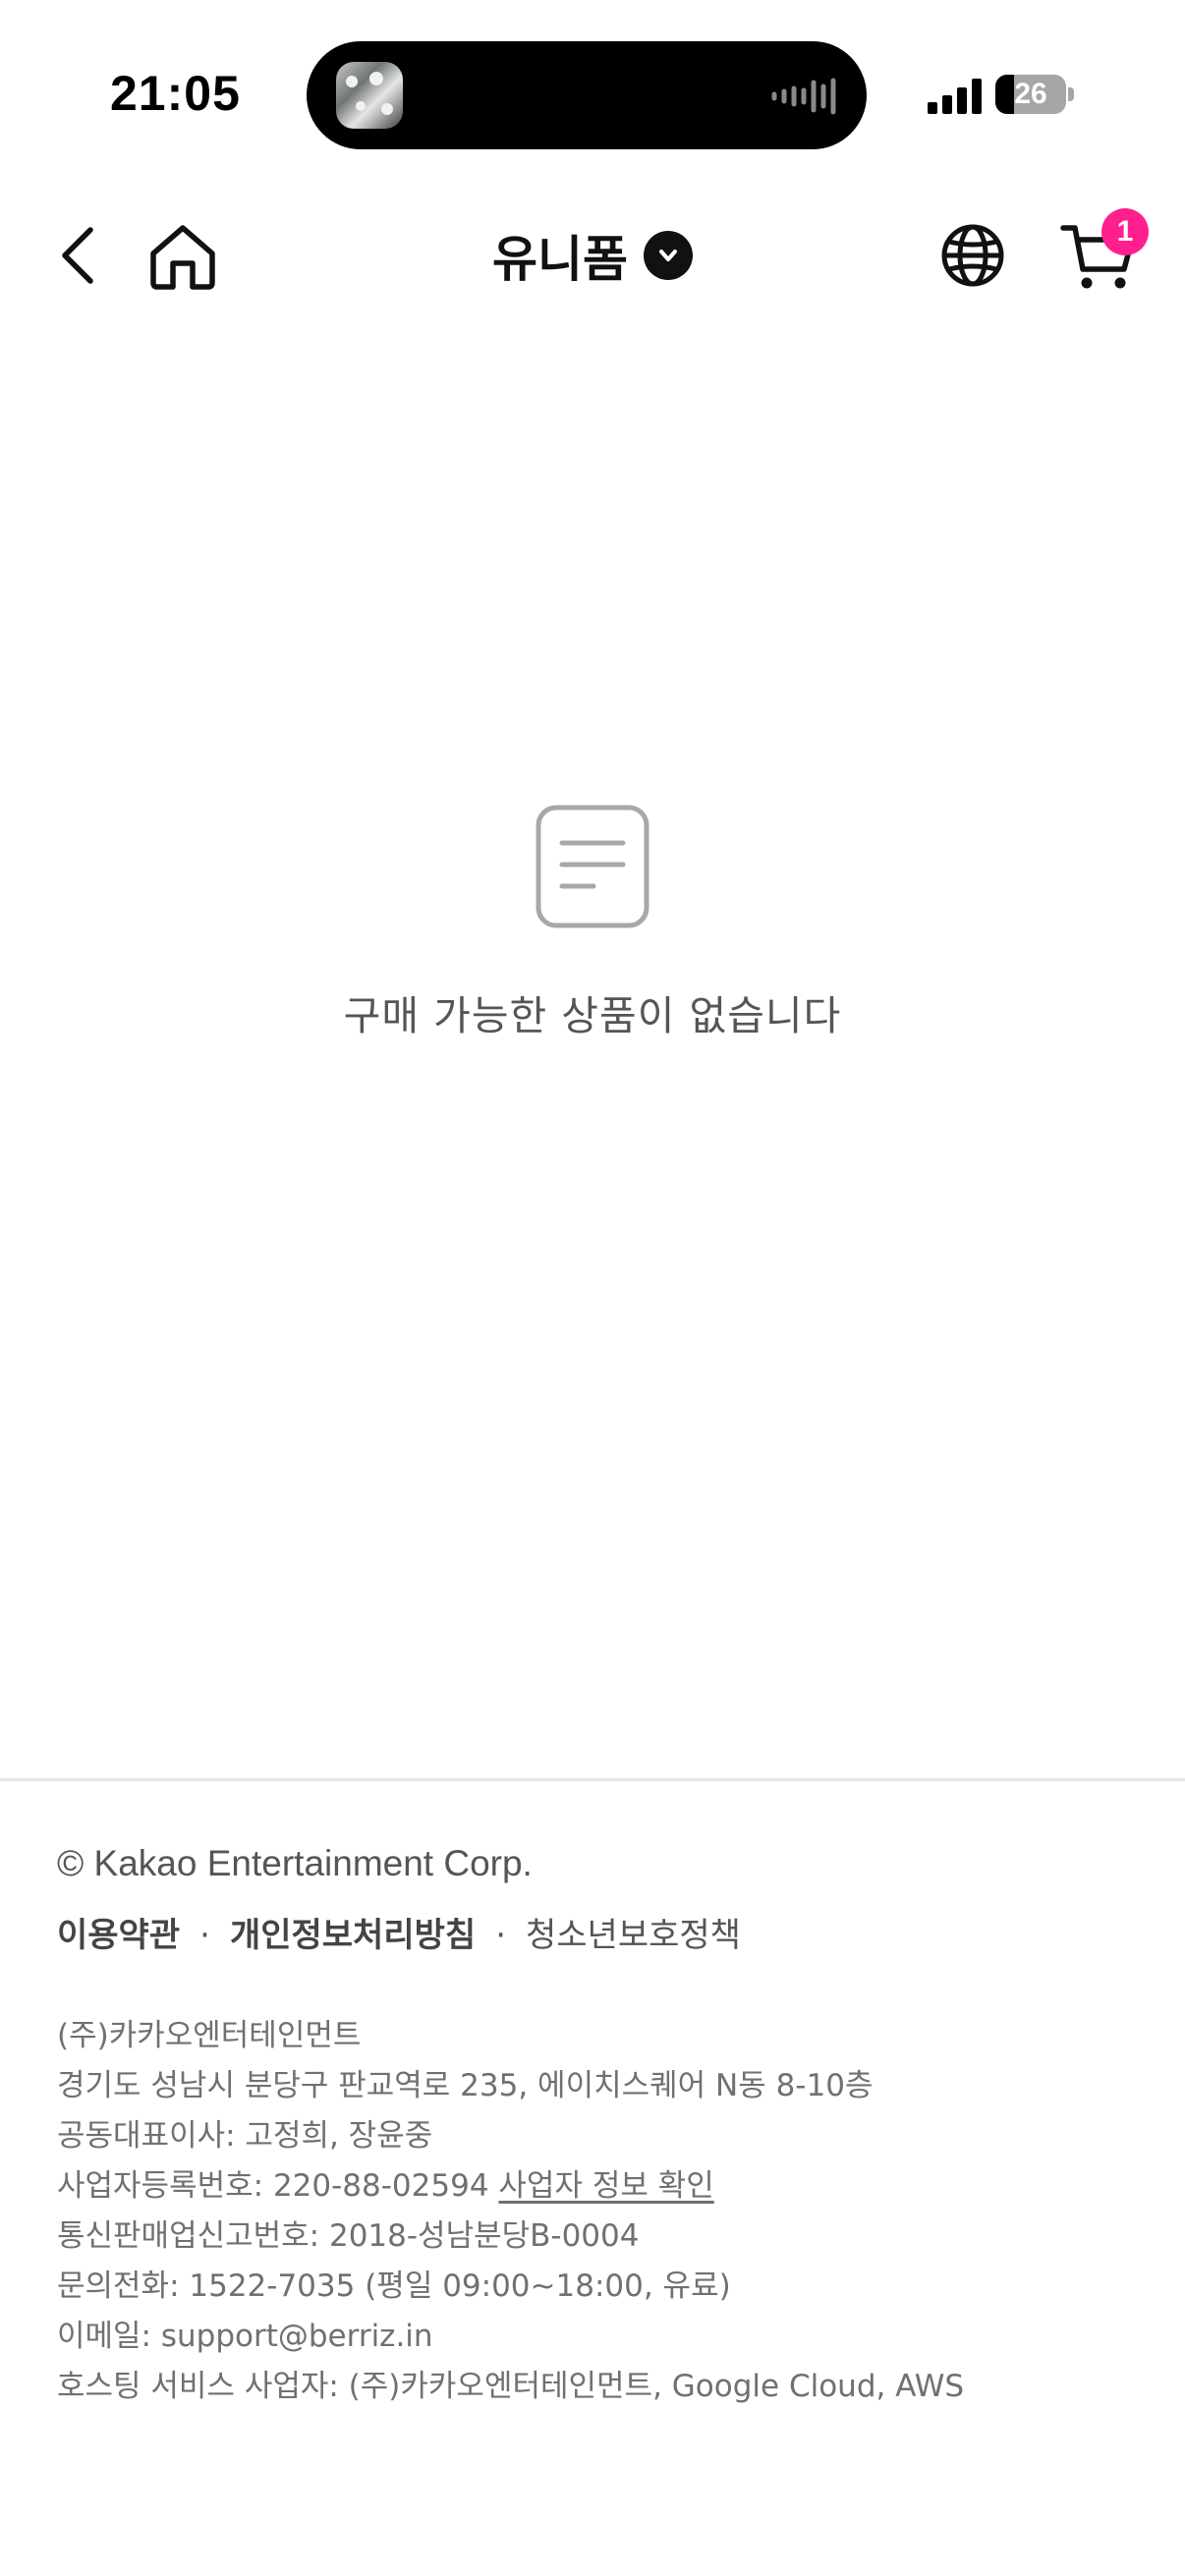 Image resolution: width=1185 pixels, height=2576 pixels. I want to click on title-selector: 유니폼, so click(592, 255).